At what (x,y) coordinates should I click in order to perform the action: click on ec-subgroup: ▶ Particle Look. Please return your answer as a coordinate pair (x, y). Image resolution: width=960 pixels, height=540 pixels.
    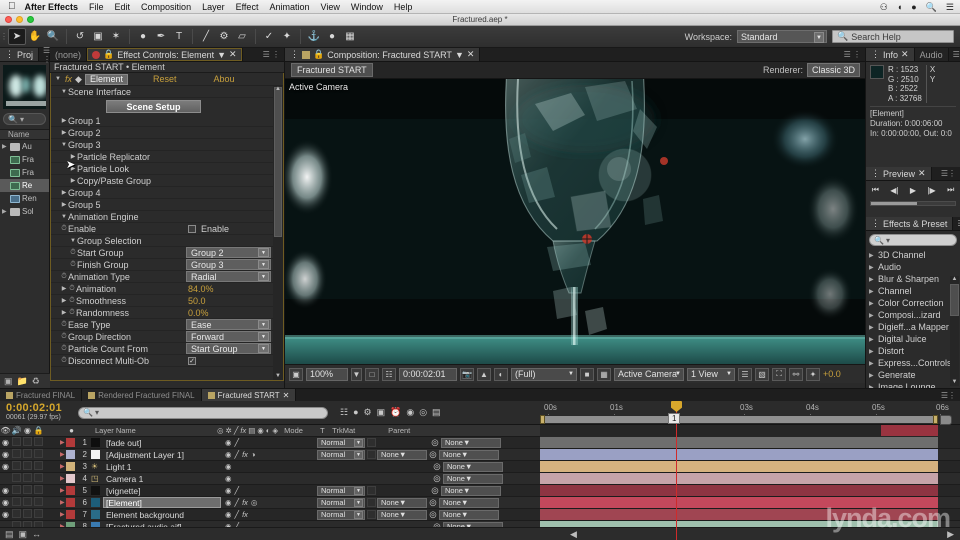
    Looking at the image, I should click on (167, 169).